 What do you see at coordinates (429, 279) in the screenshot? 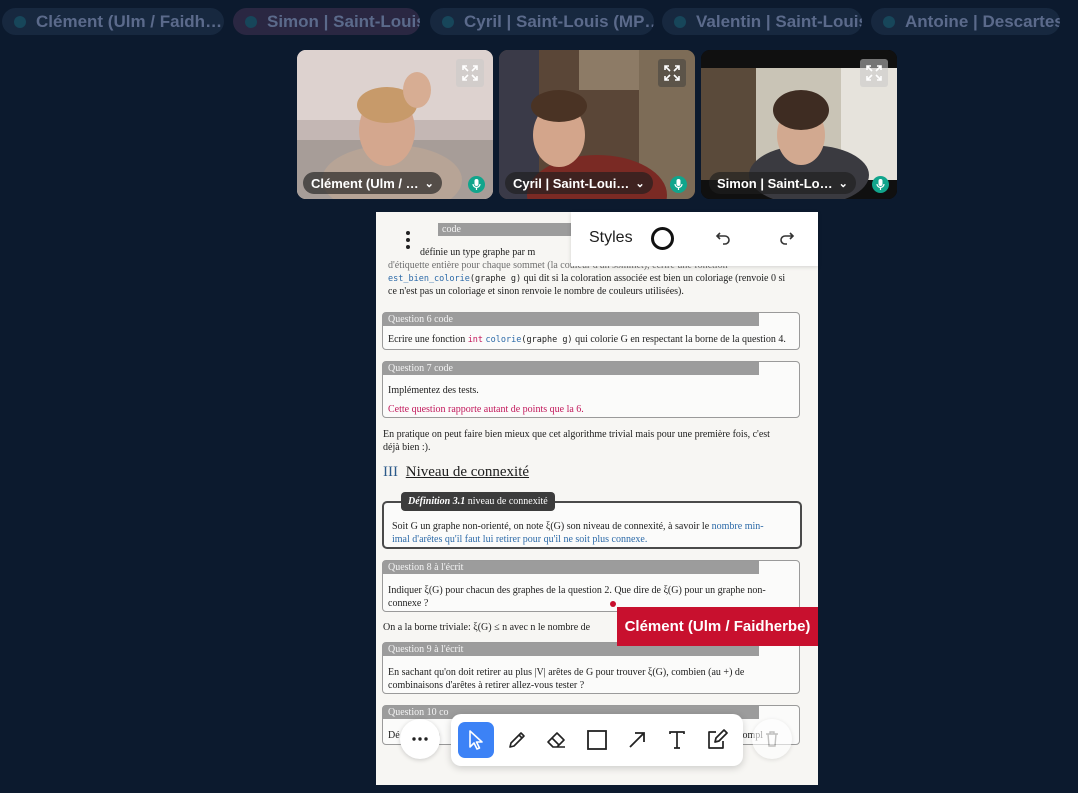
I see `code-function: est_bien_colorie` at bounding box center [429, 279].